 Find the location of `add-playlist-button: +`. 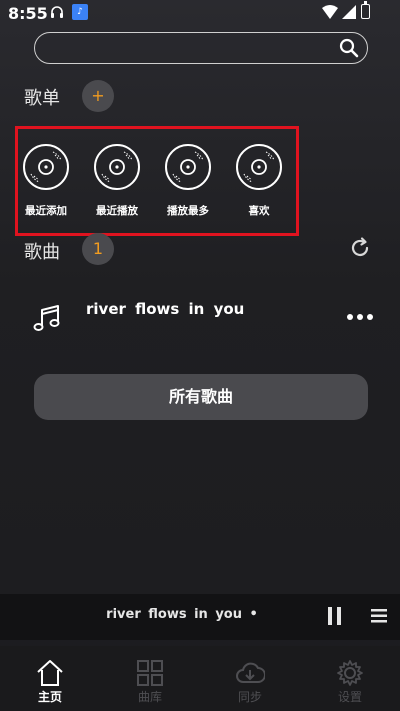

add-playlist-button: + is located at coordinates (98, 96).